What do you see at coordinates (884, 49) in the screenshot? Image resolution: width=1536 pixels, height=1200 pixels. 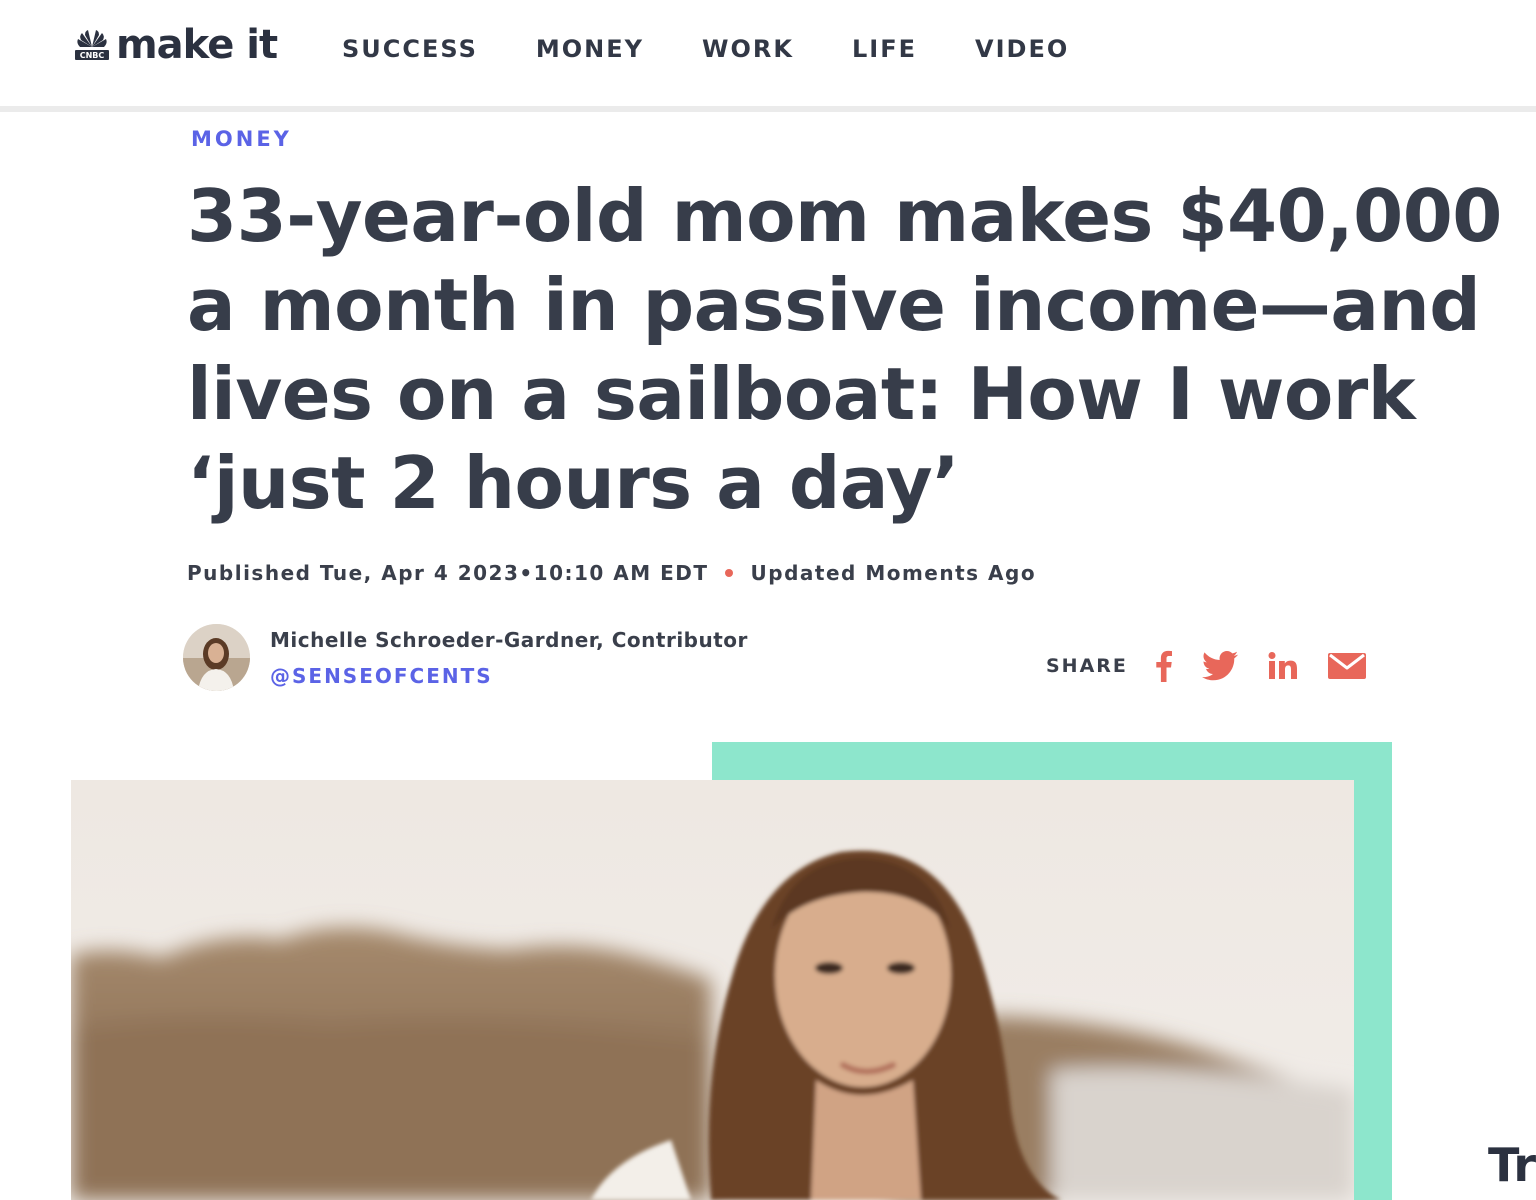 I see `nav-life: LIFE` at bounding box center [884, 49].